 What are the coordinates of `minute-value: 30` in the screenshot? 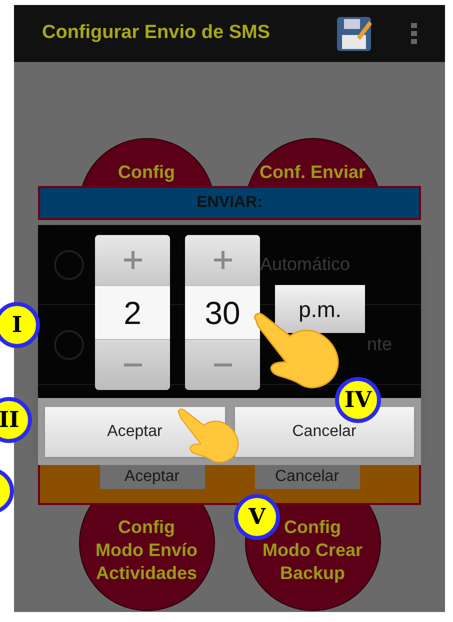 It's located at (222, 313).